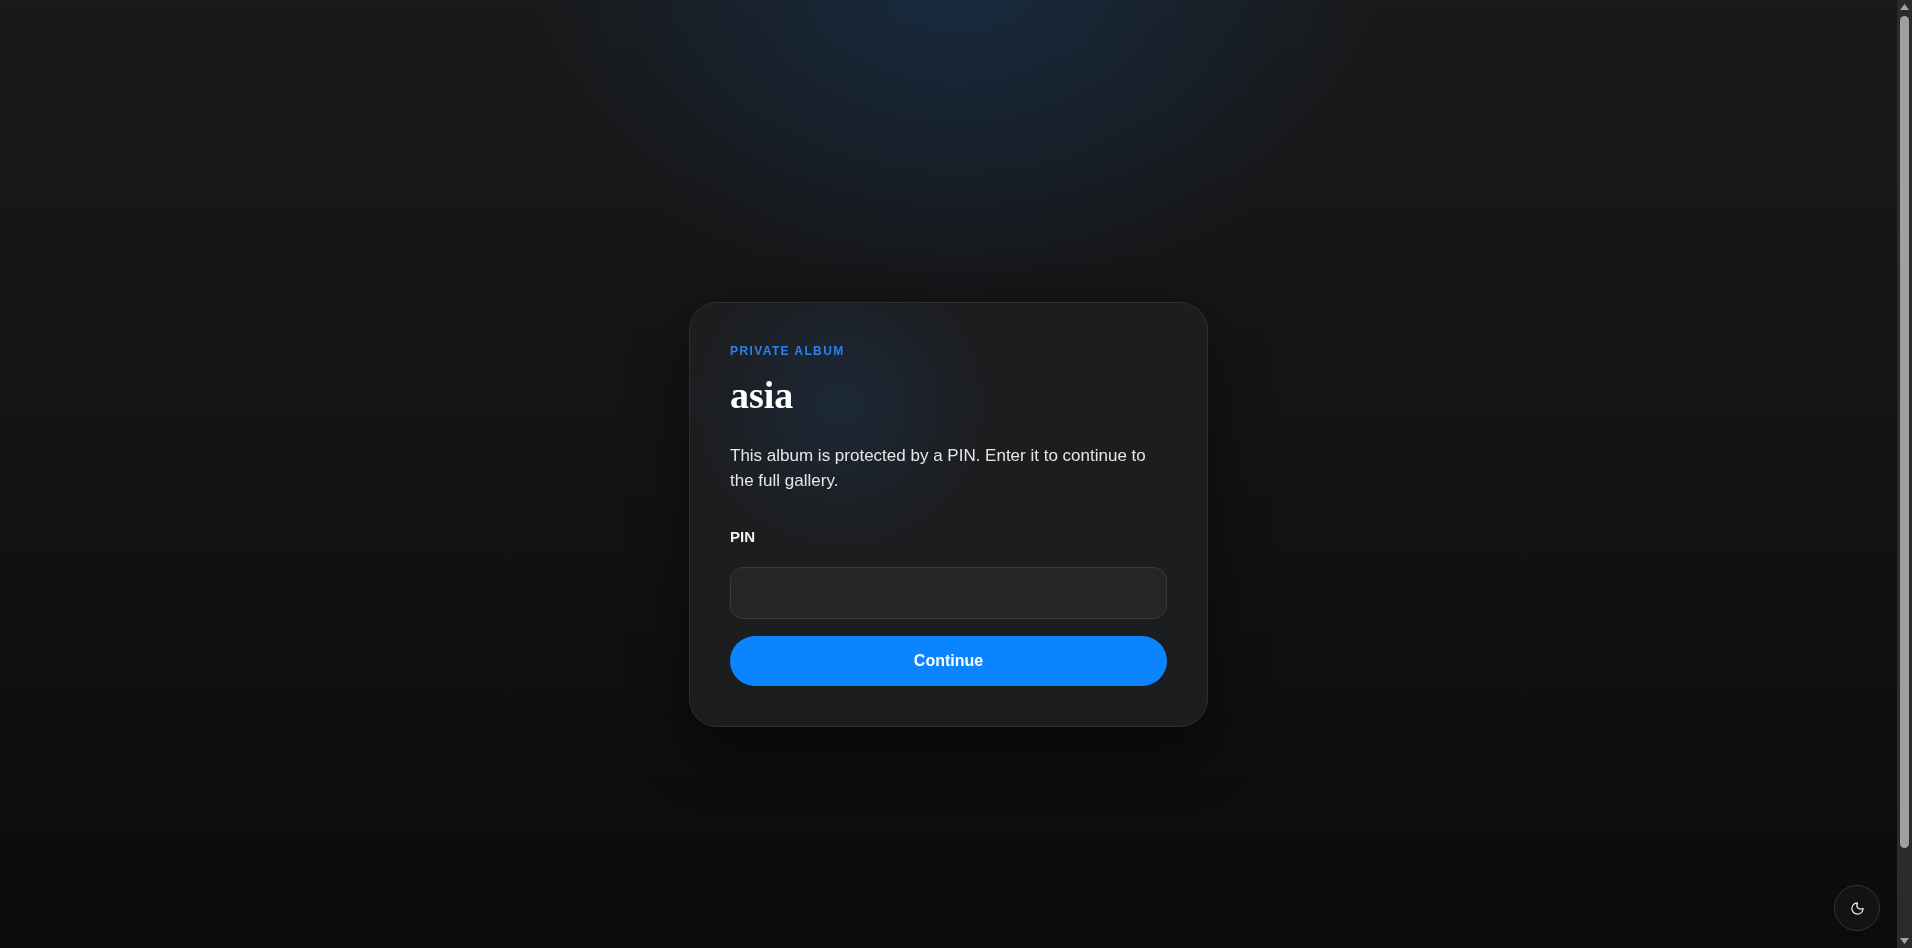  What do you see at coordinates (762, 394) in the screenshot?
I see `album-title: asia` at bounding box center [762, 394].